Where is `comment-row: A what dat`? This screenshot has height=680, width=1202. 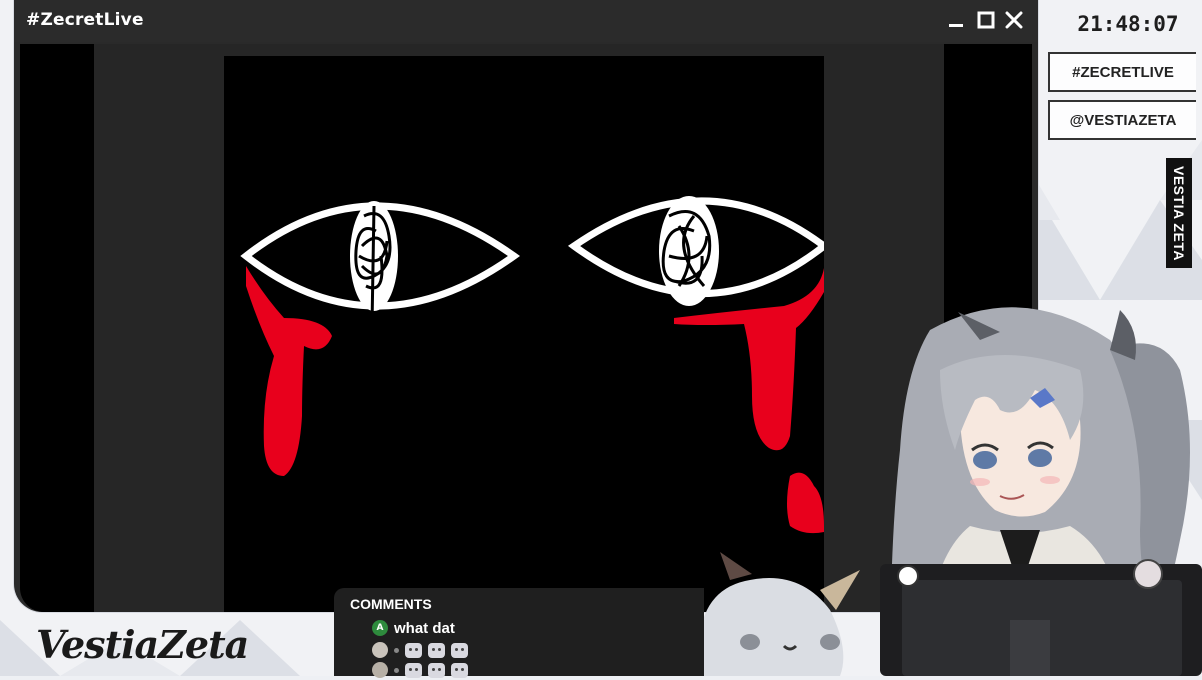
comment-row: A what dat is located at coordinates (413, 628).